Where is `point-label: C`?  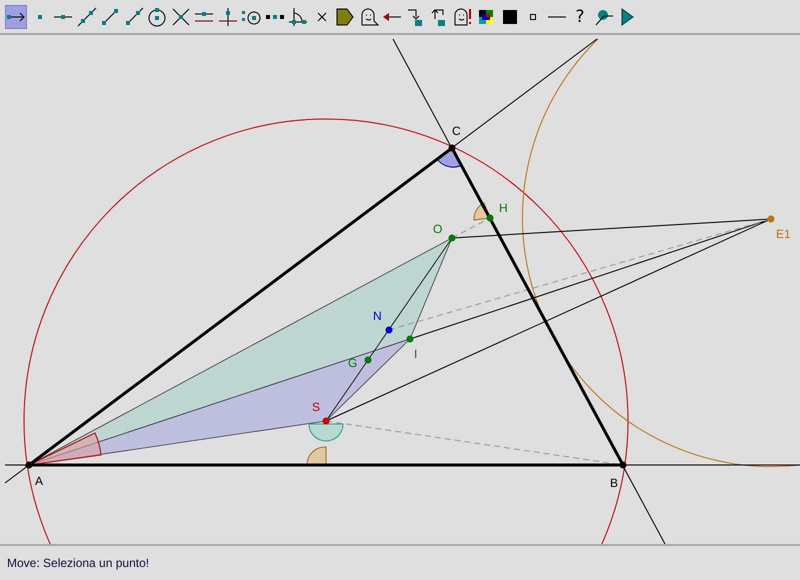 point-label: C is located at coordinates (456, 131).